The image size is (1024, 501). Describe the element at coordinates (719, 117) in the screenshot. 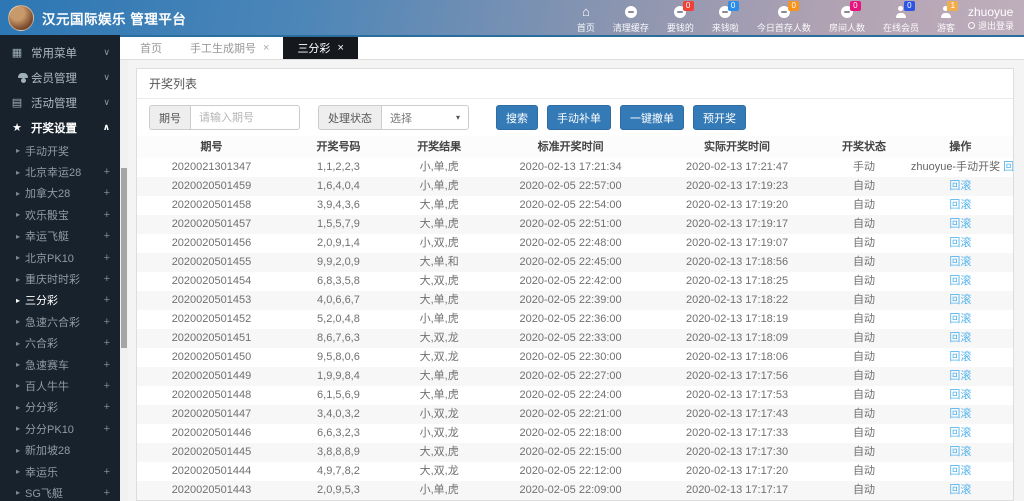

I see `pre-draw-button: 预开奖` at that location.